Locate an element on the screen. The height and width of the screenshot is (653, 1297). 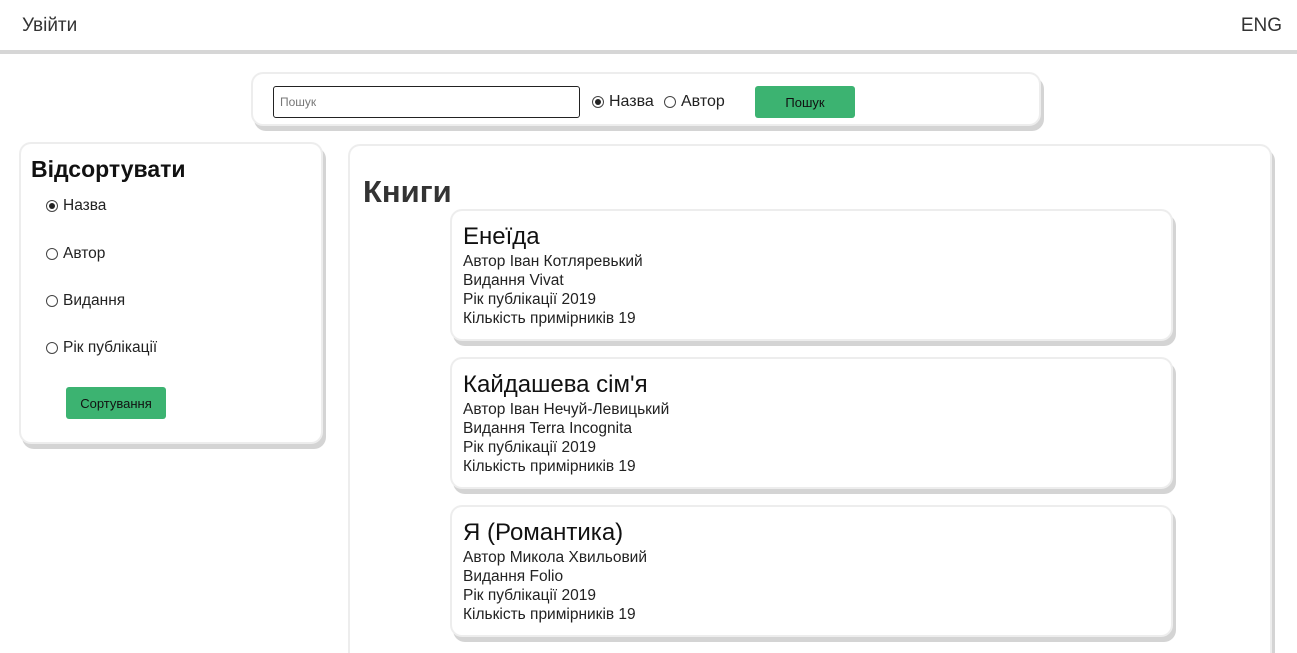
search-by-author-option: Автор is located at coordinates (694, 102).